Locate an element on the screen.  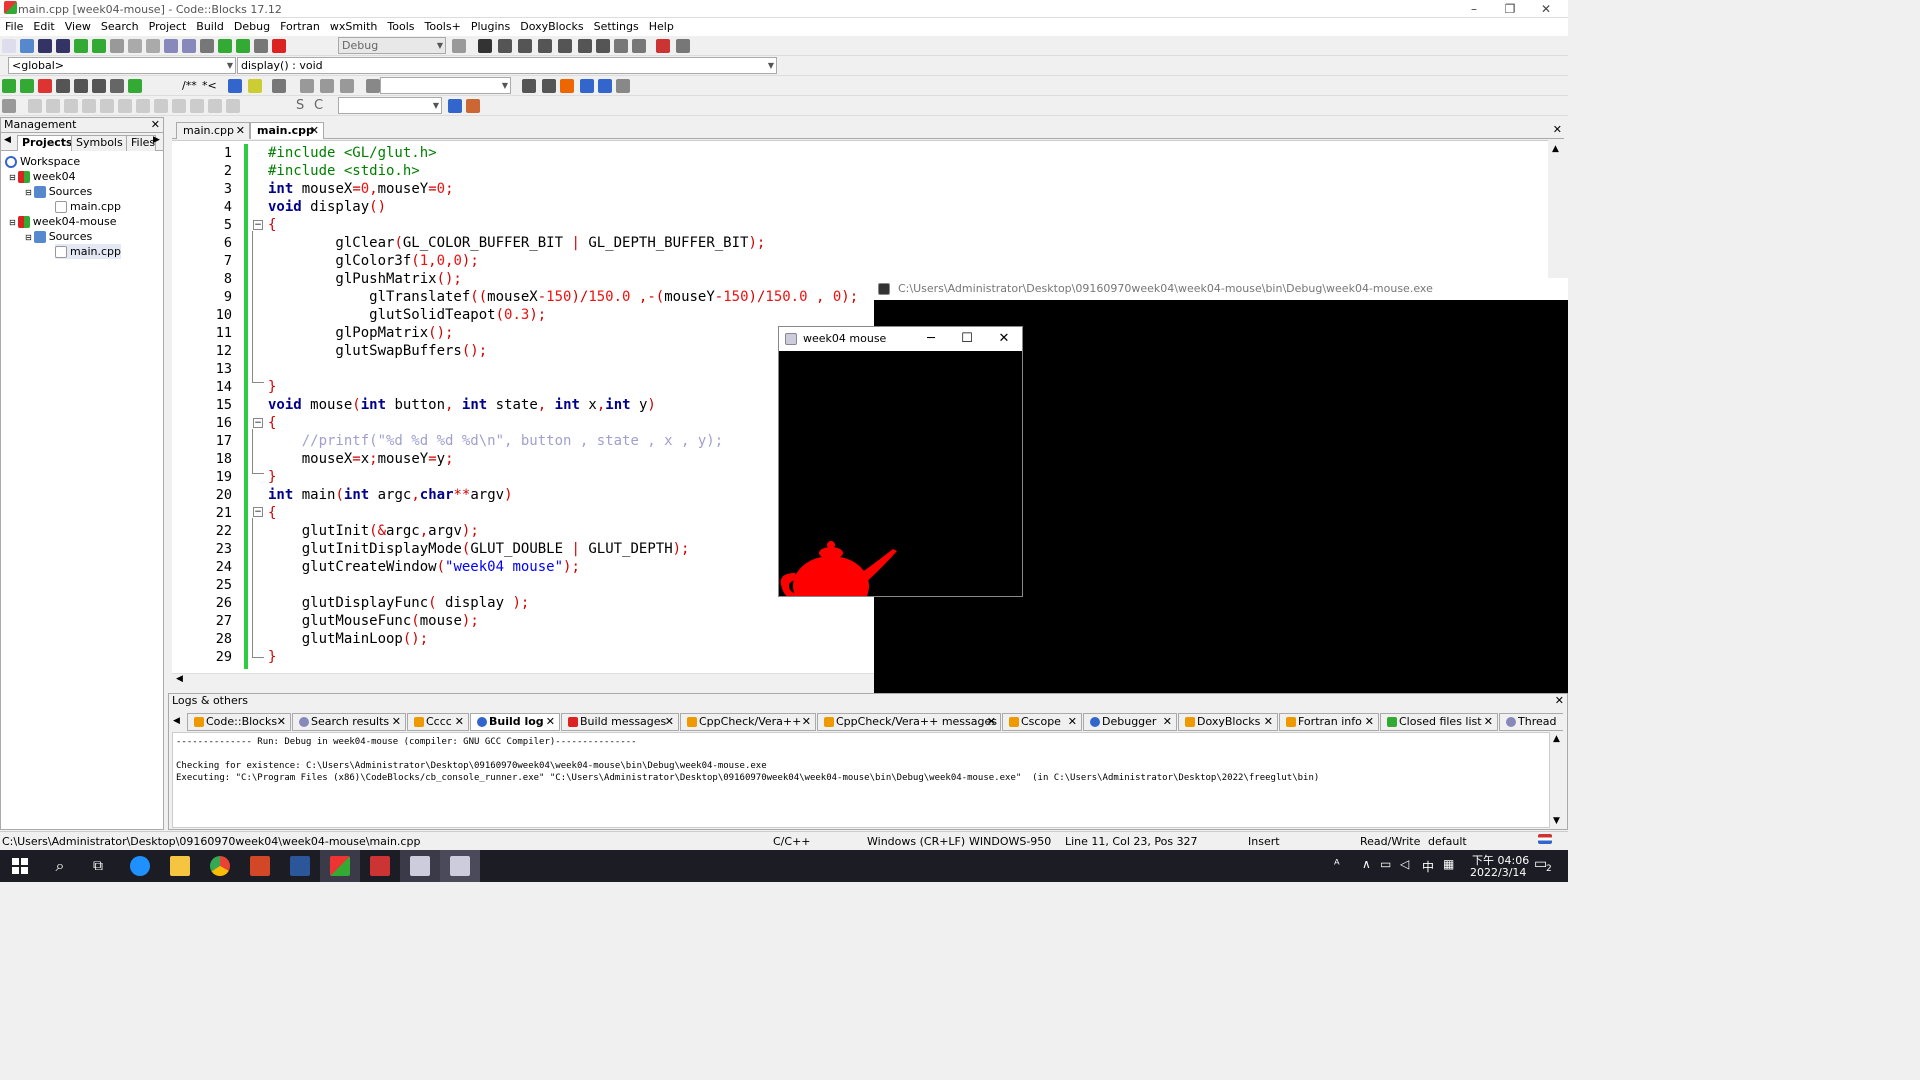
taskbar-explorer is located at coordinates (180, 866).